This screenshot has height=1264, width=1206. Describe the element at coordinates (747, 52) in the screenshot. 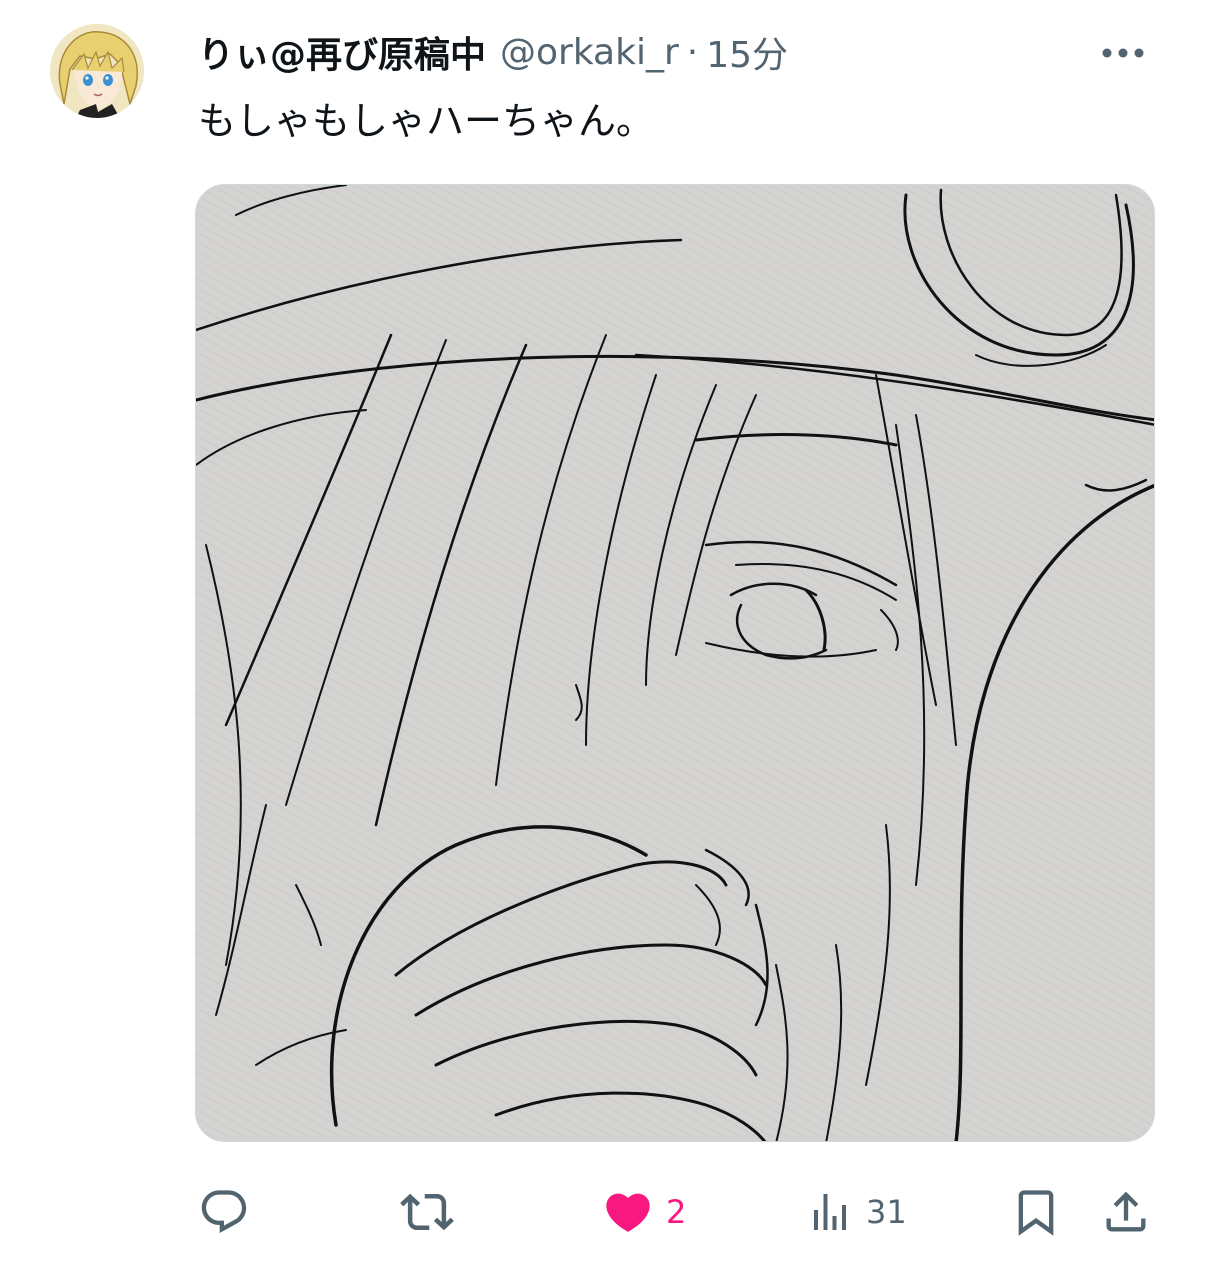

I see `timestamp: 15分` at that location.